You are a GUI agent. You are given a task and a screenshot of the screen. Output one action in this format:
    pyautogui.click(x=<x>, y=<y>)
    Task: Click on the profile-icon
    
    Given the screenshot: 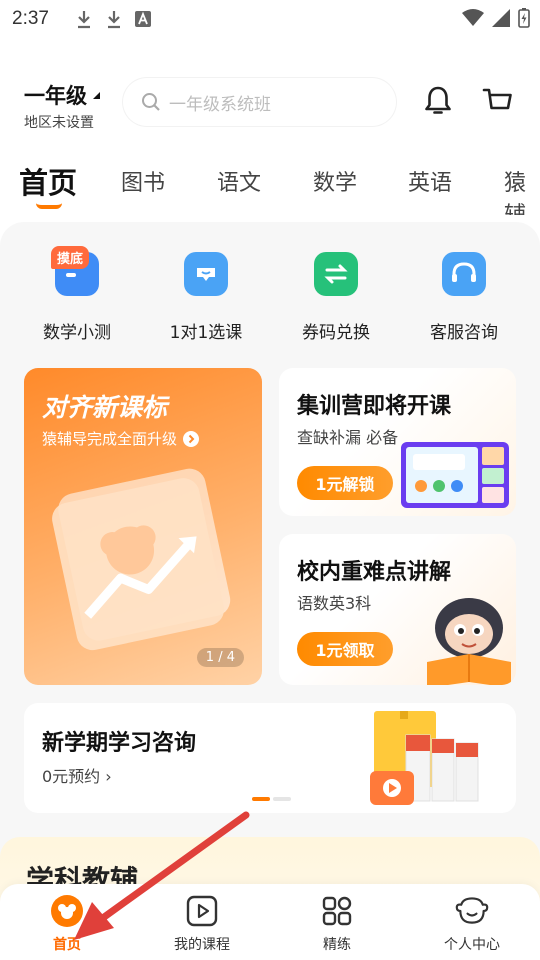 What is the action you would take?
    pyautogui.click(x=472, y=911)
    